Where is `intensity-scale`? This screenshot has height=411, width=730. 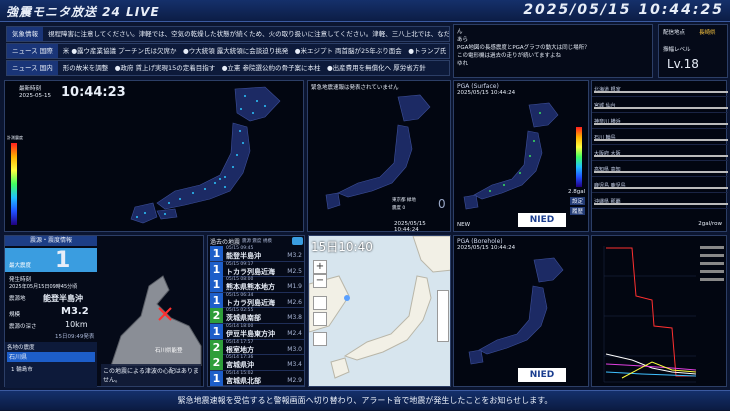 intensity-scale is located at coordinates (14, 184).